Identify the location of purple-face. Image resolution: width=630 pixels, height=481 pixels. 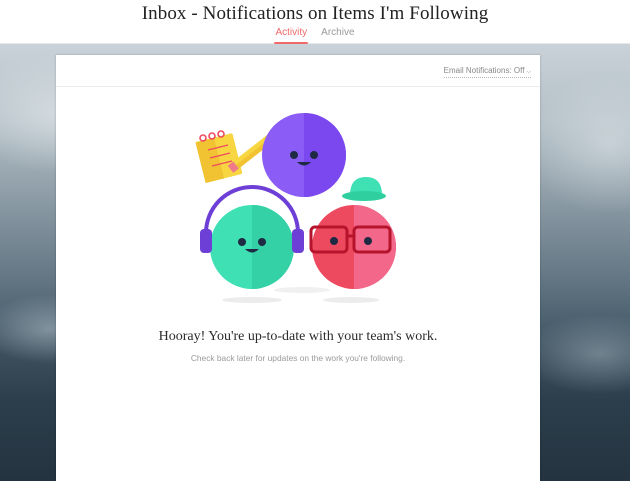
(304, 155).